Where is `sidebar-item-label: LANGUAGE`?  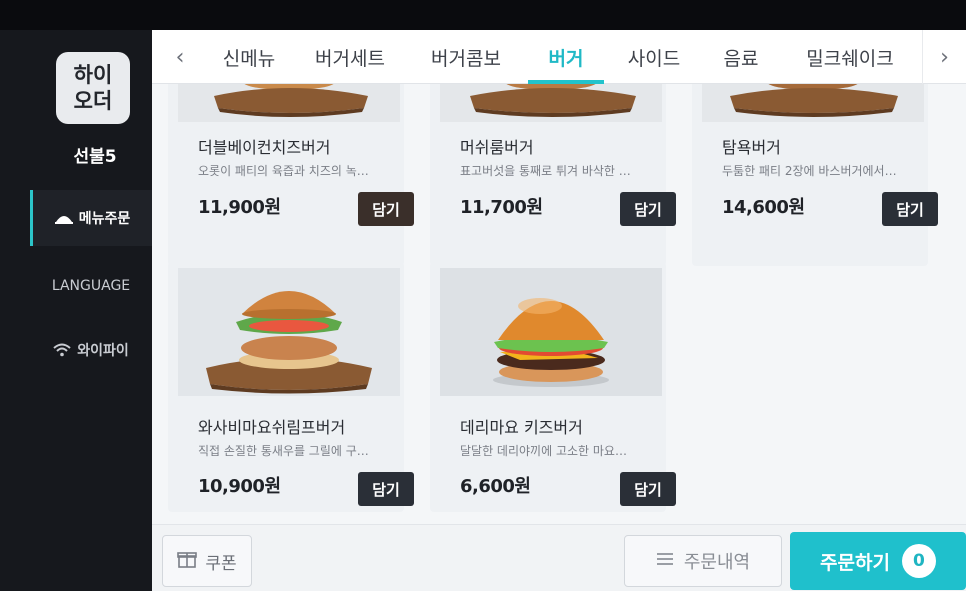 sidebar-item-label: LANGUAGE is located at coordinates (91, 286).